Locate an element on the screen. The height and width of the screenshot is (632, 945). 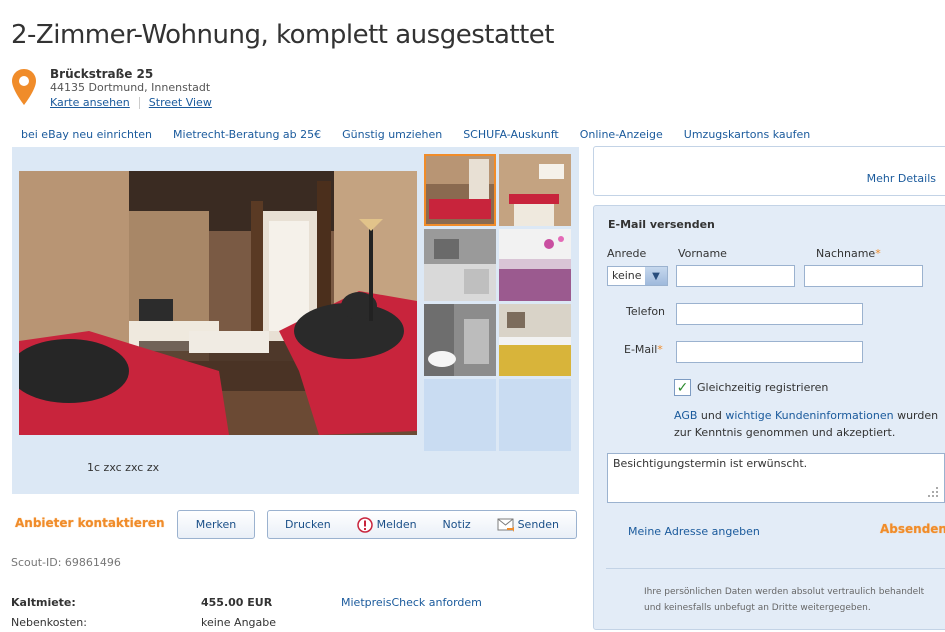
anrede-value: keine is located at coordinates (627, 275).